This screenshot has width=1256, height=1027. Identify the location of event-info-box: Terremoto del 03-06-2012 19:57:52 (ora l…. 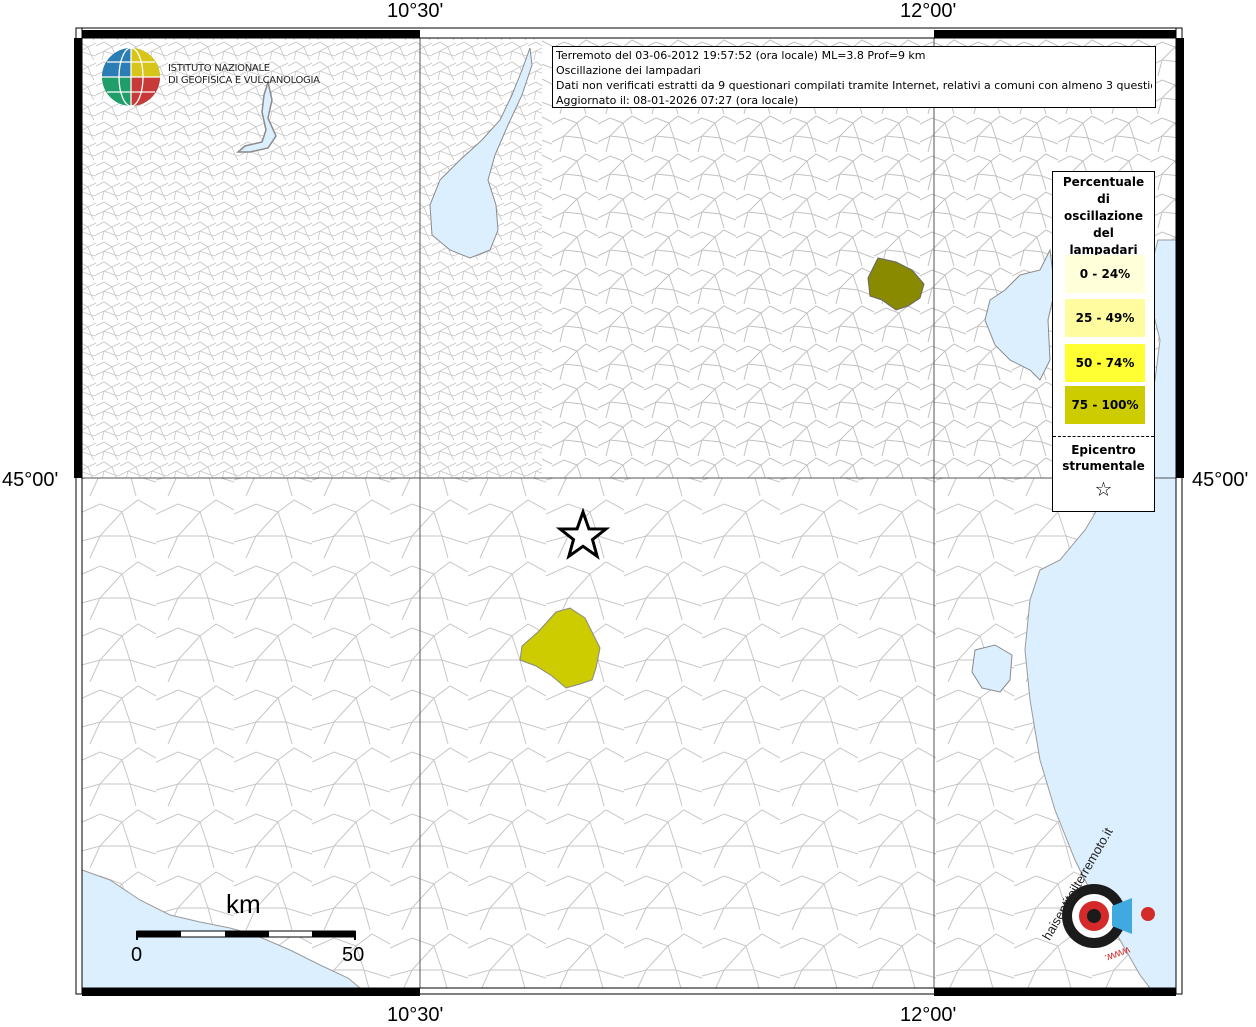
(854, 77).